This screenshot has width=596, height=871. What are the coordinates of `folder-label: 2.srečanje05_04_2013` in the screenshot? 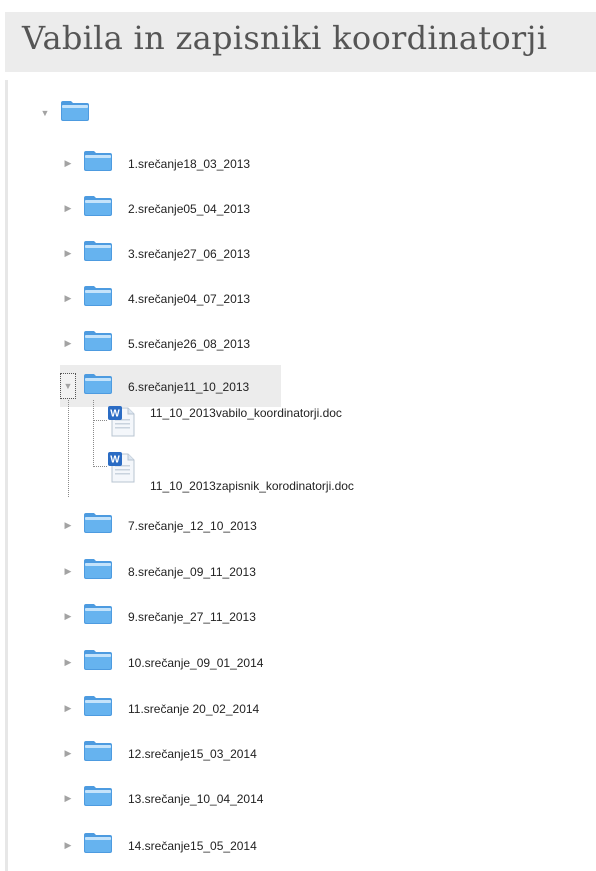 It's located at (189, 209).